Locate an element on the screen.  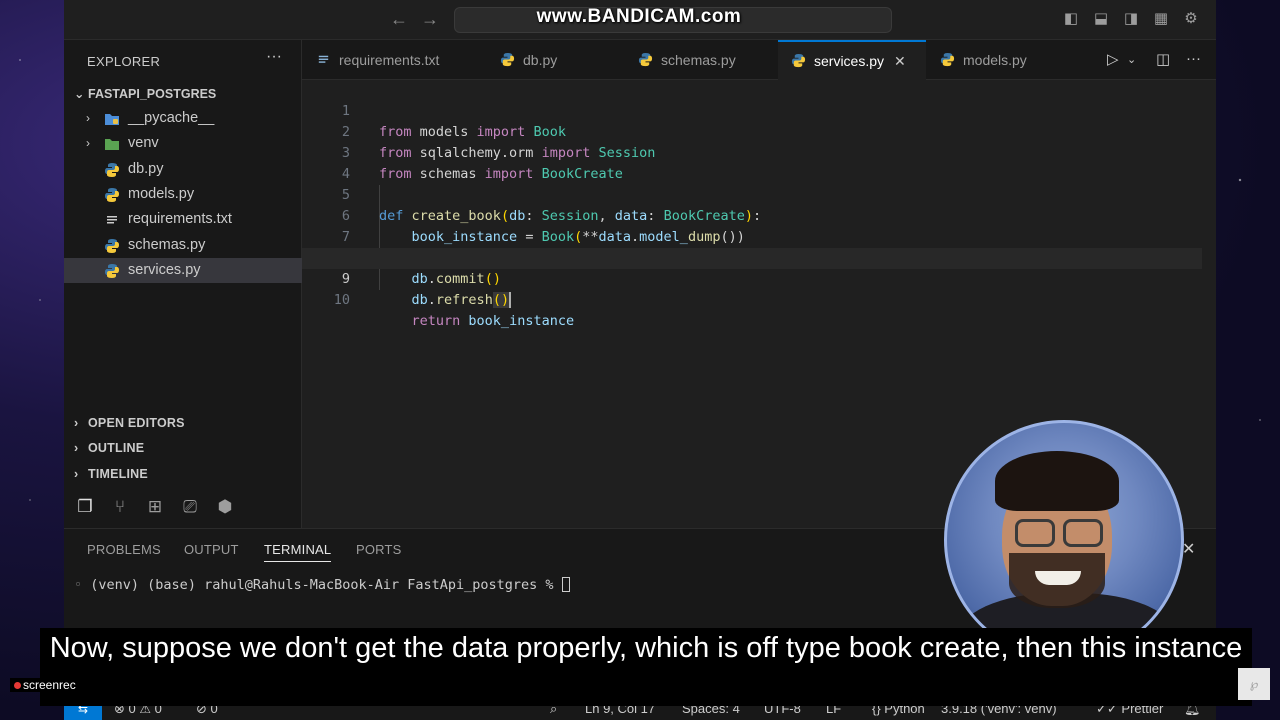
open-editors-section: › OPEN EDITORS is located at coordinates (129, 423).